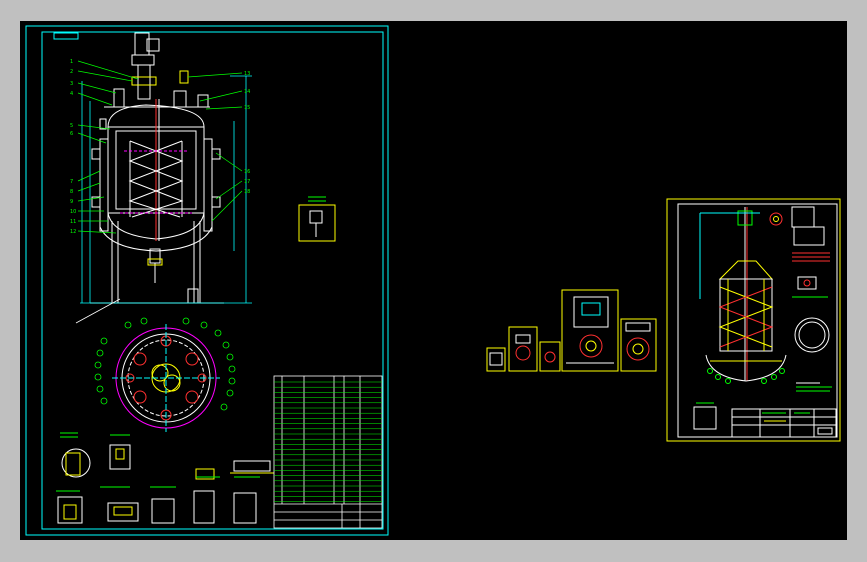 The image size is (867, 562). Describe the element at coordinates (73, 212) in the screenshot. I see `callout-10: 10` at that location.